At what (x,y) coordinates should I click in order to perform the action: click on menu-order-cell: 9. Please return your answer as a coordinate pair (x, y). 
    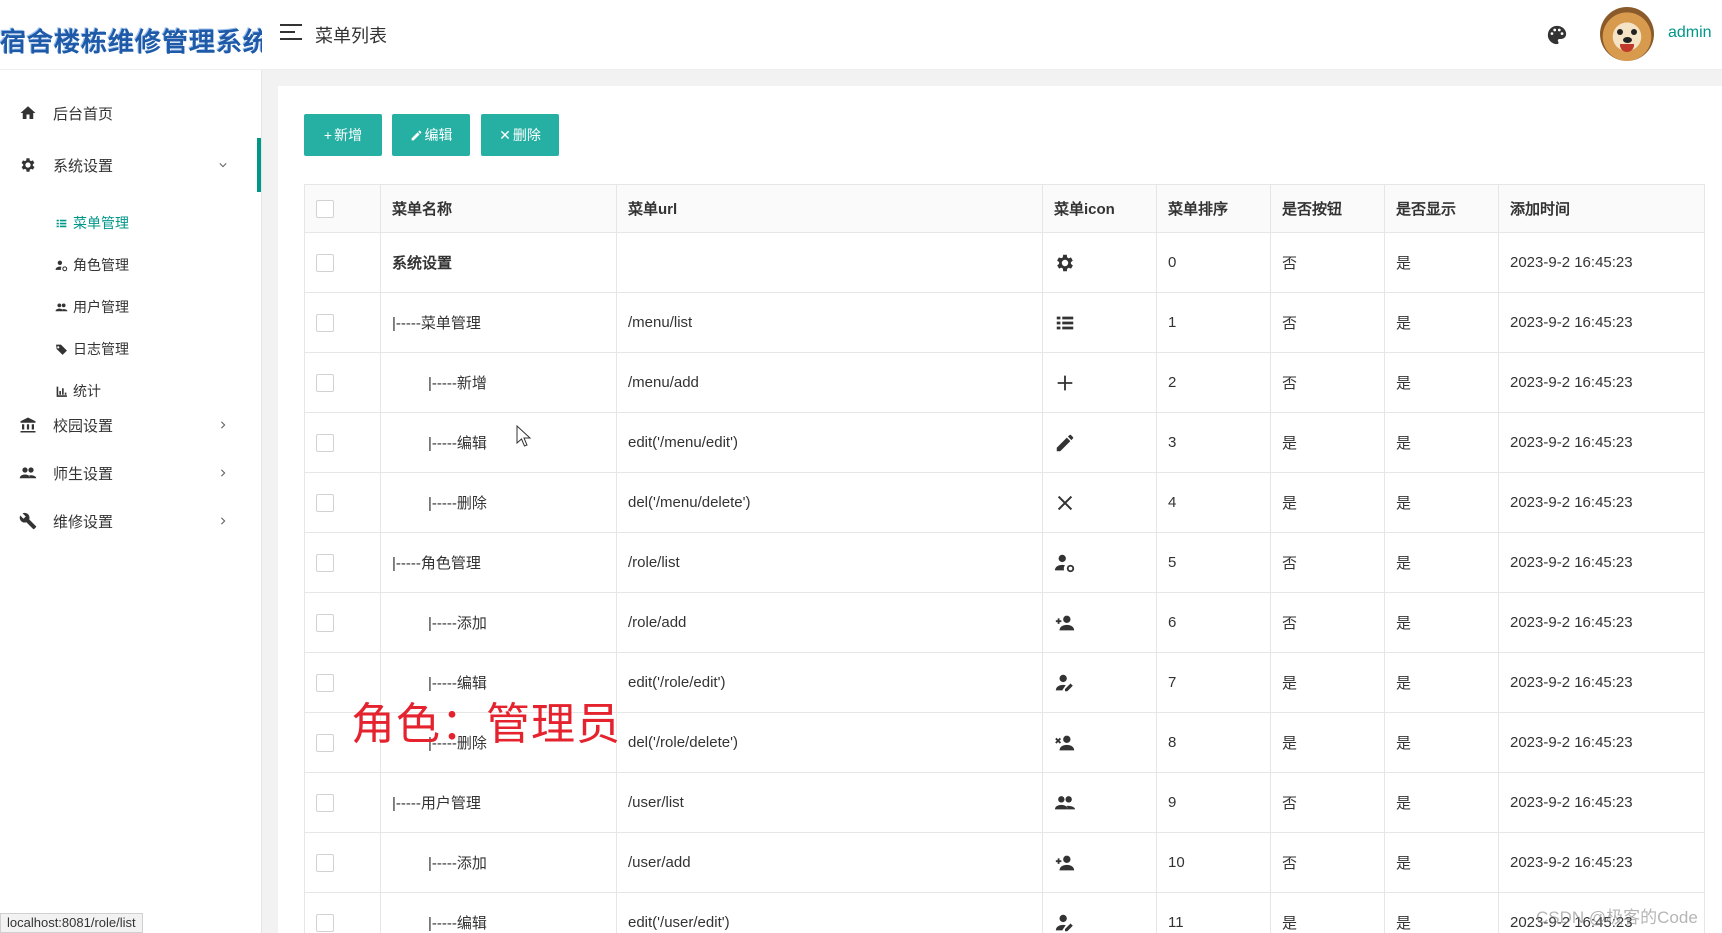
    Looking at the image, I should click on (1213, 802).